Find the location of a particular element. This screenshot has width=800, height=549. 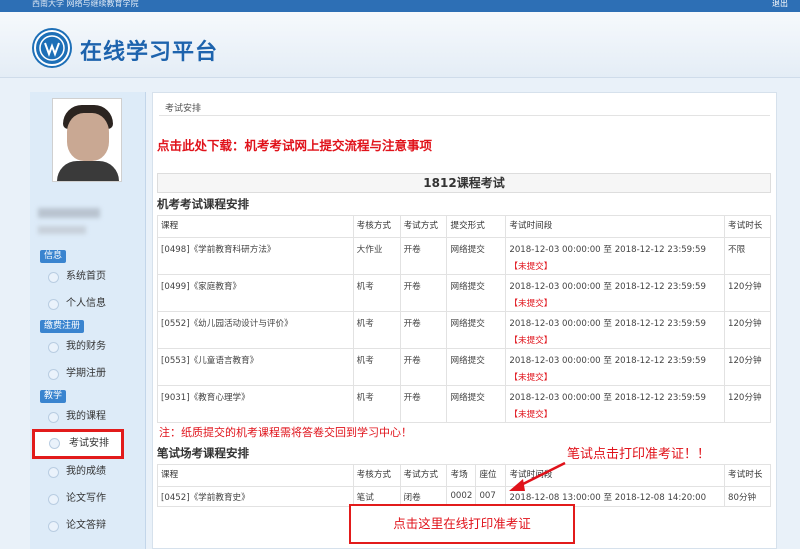

section-info: 信息 is located at coordinates (53, 256).